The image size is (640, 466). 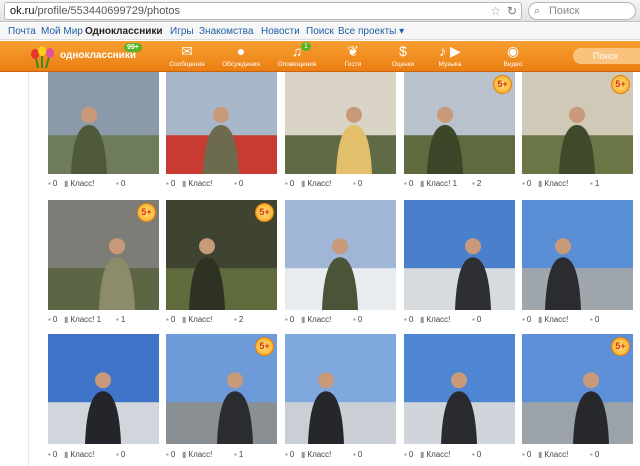 I want to click on tulips-logo-icon, so click(x=43, y=56).